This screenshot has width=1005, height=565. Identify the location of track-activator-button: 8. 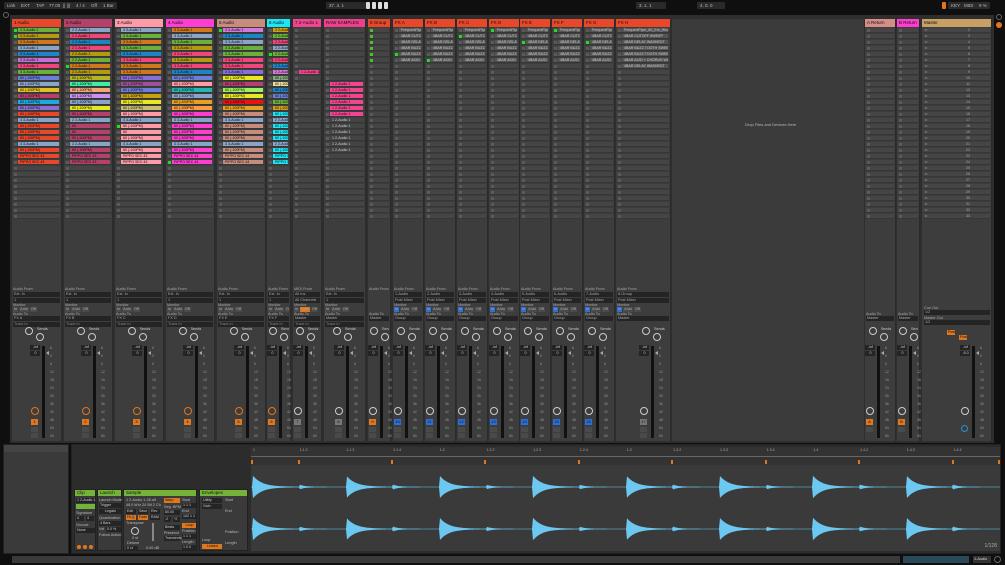
(338, 422).